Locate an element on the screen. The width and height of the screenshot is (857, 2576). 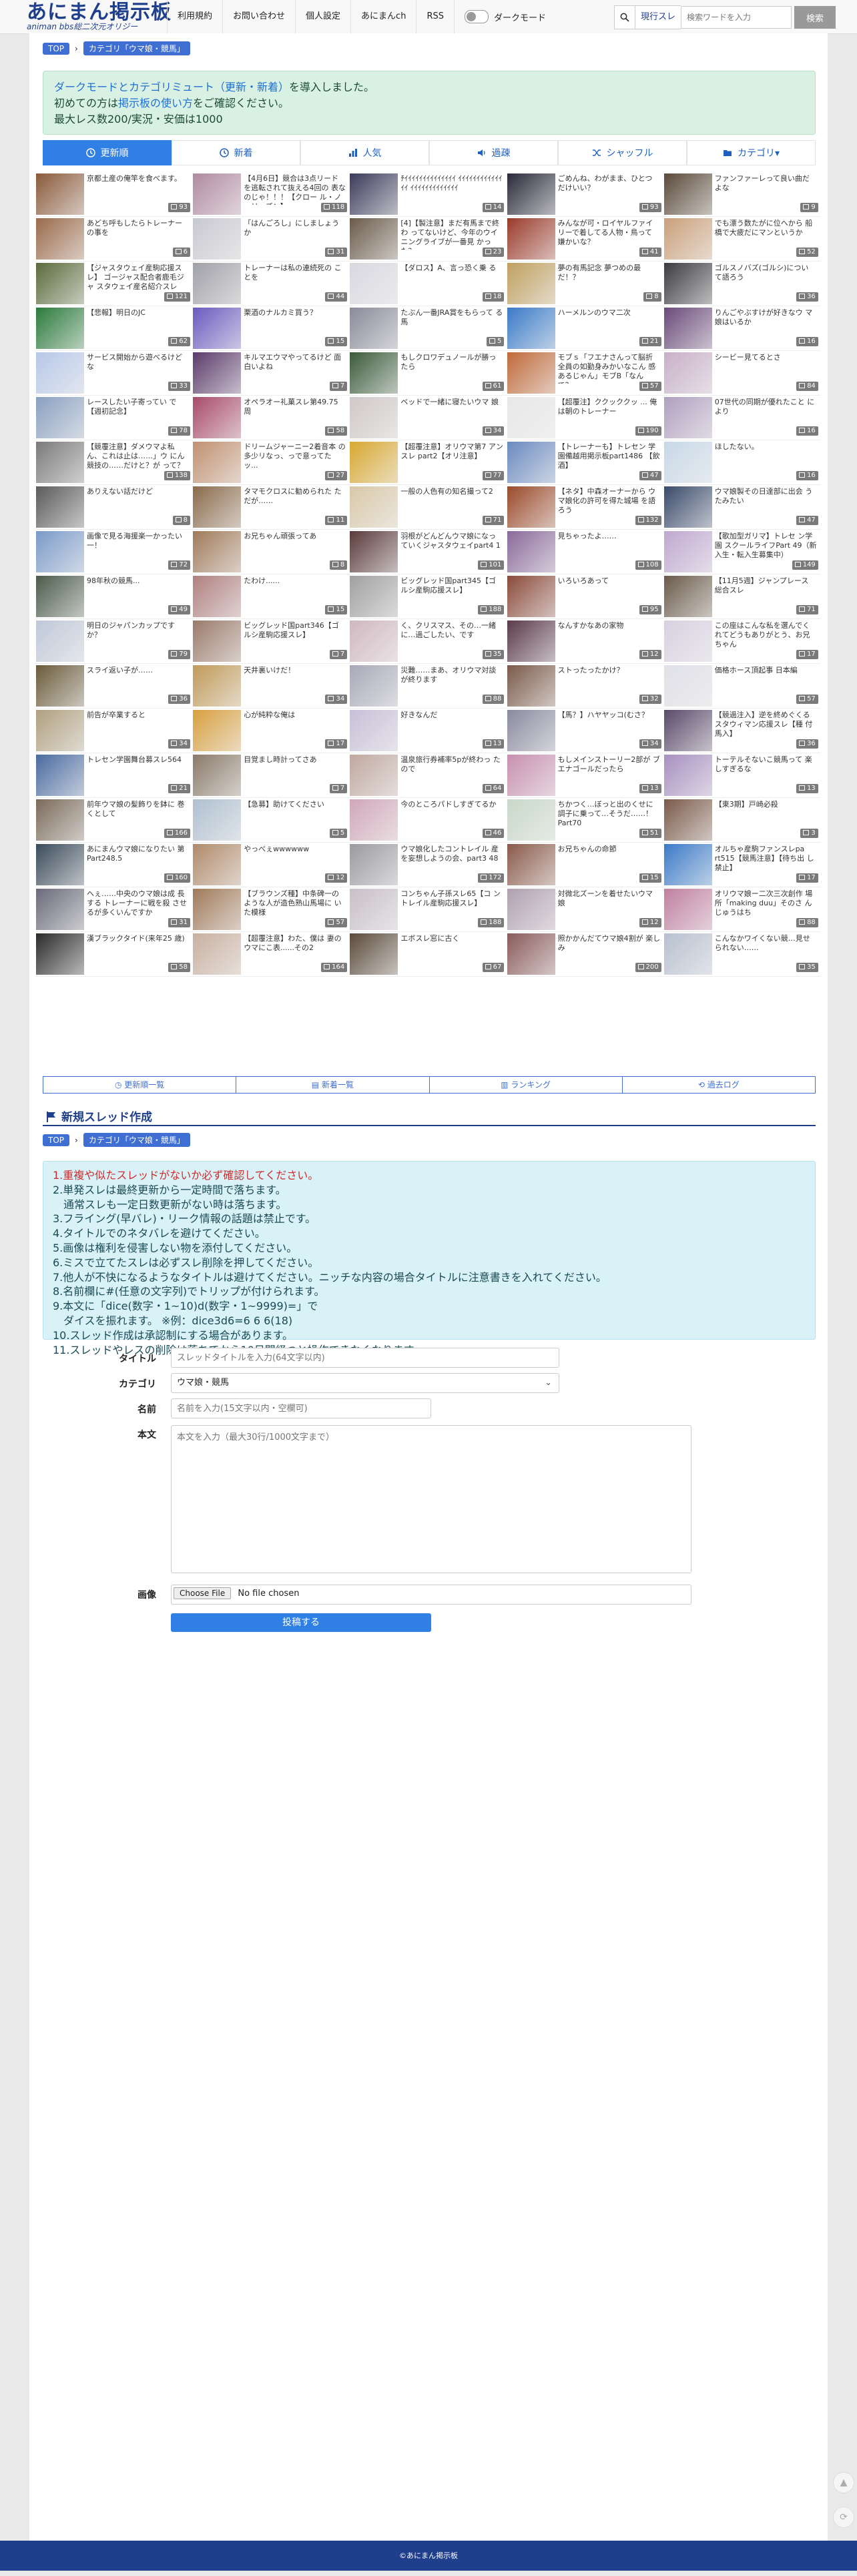
tab-popular: 人気 is located at coordinates (365, 152).